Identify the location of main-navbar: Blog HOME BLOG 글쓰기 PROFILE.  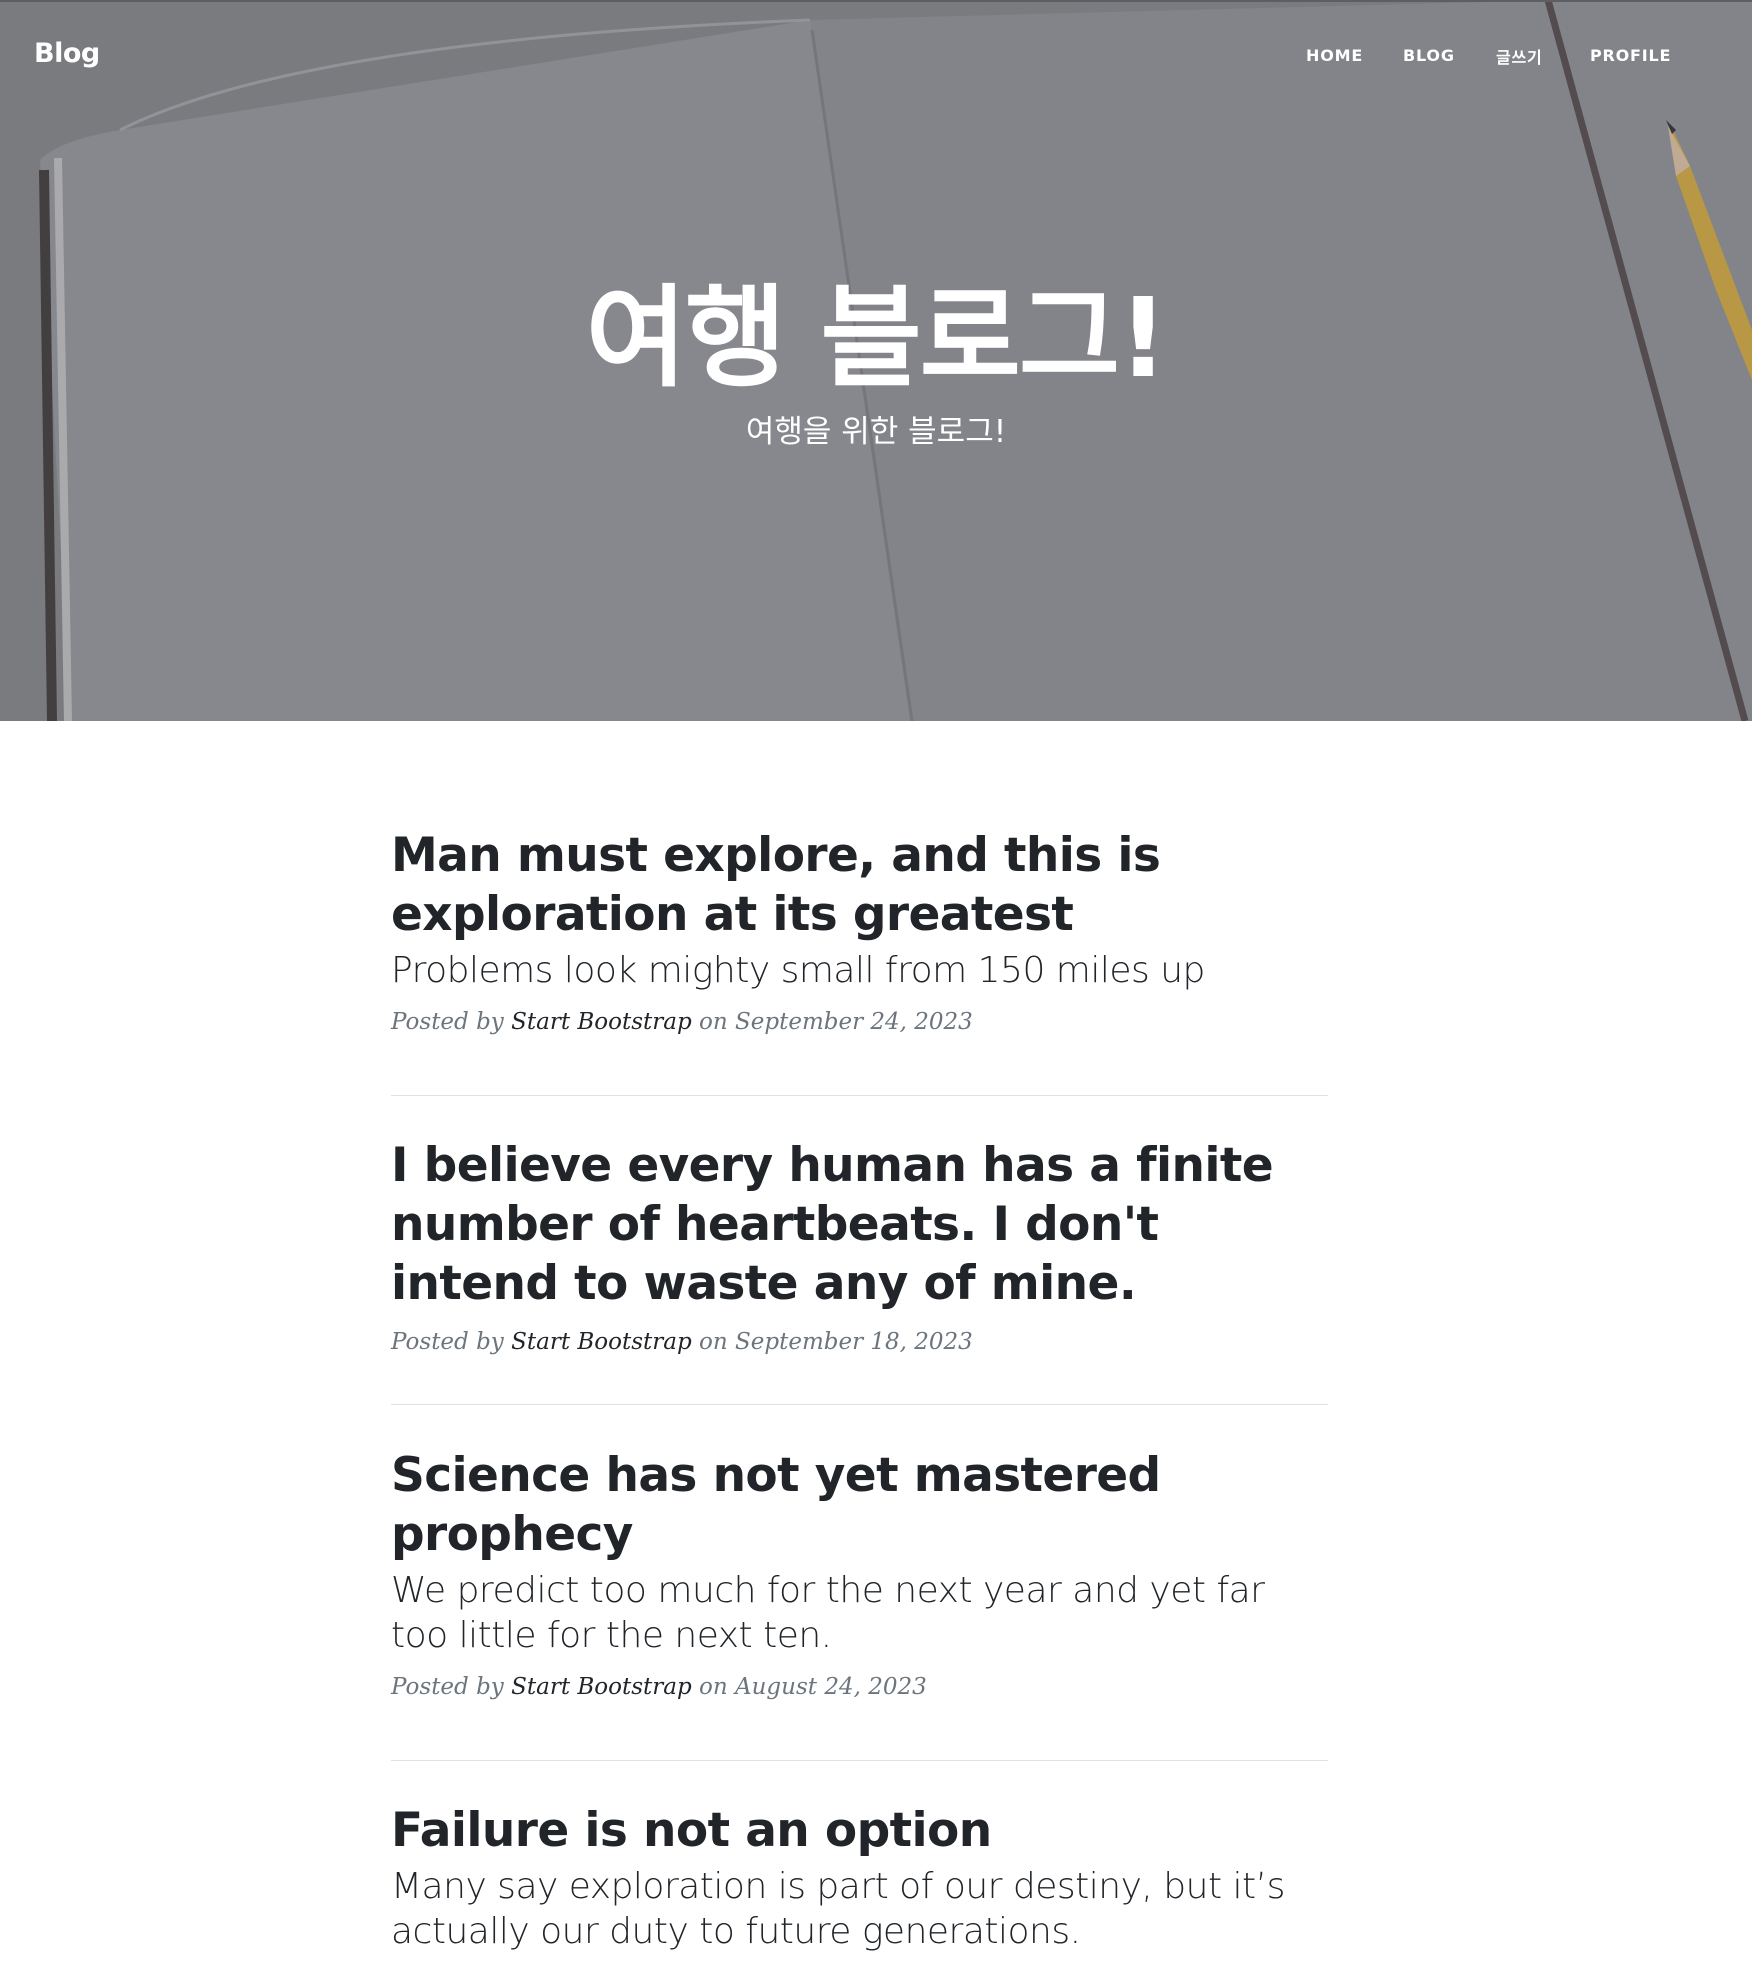
(876, 58).